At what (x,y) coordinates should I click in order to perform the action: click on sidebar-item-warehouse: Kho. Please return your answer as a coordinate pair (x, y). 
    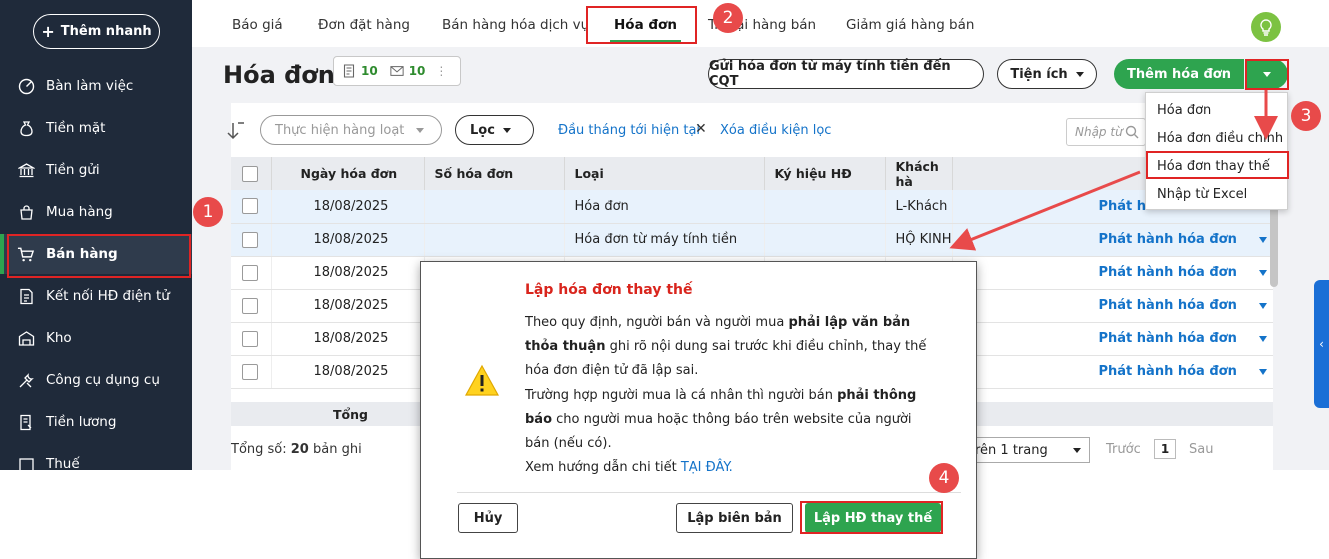
    Looking at the image, I should click on (96, 338).